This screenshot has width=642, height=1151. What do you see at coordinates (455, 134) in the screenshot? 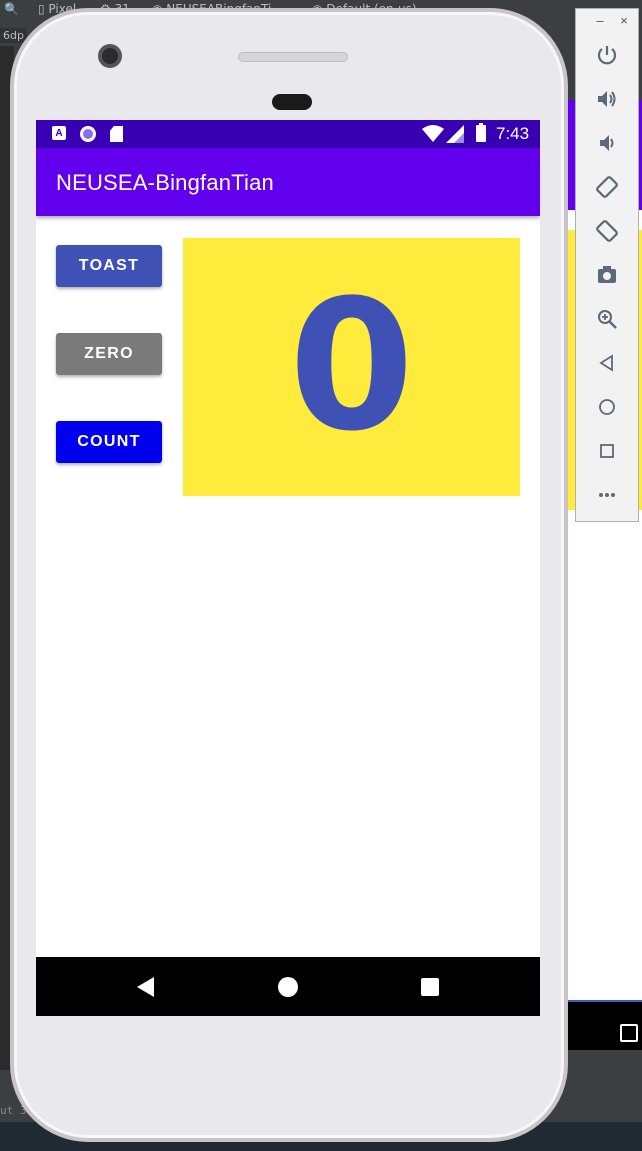
I see `signal-icon` at bounding box center [455, 134].